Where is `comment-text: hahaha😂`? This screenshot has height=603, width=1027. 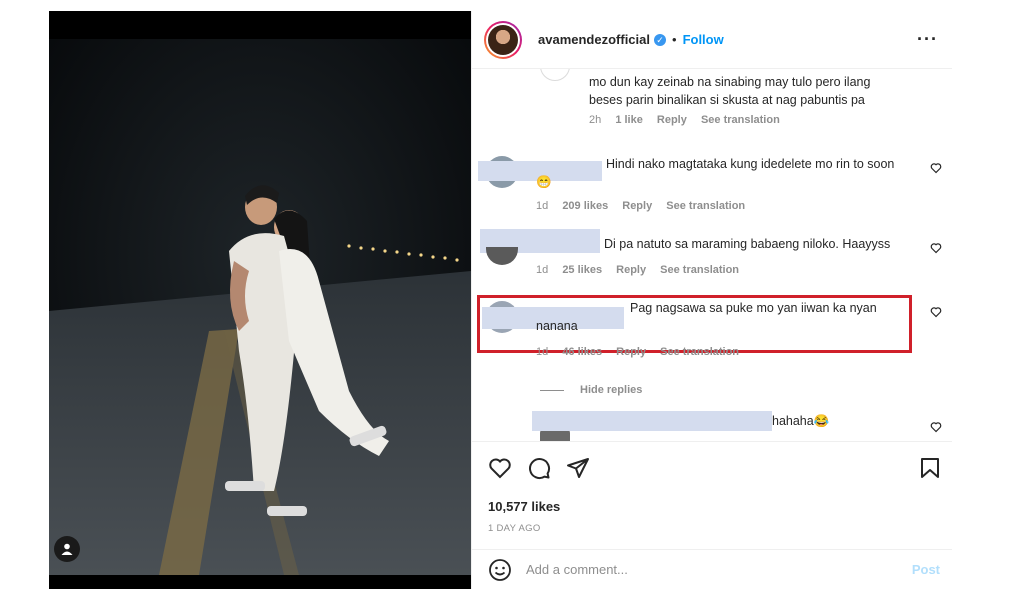
comment-text: hahaha😂 is located at coordinates (801, 421).